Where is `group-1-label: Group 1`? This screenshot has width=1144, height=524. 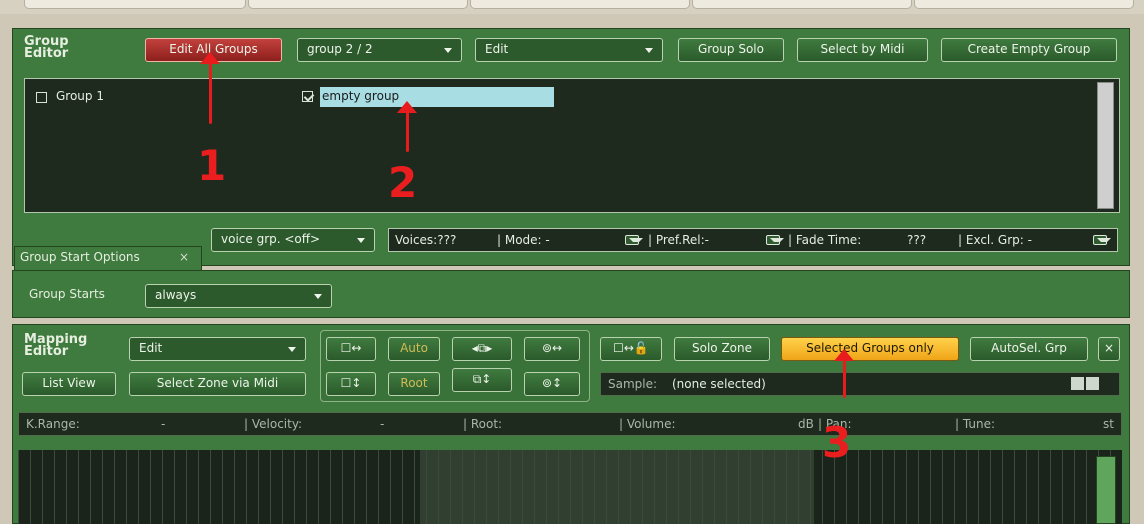 group-1-label: Group 1 is located at coordinates (80, 96).